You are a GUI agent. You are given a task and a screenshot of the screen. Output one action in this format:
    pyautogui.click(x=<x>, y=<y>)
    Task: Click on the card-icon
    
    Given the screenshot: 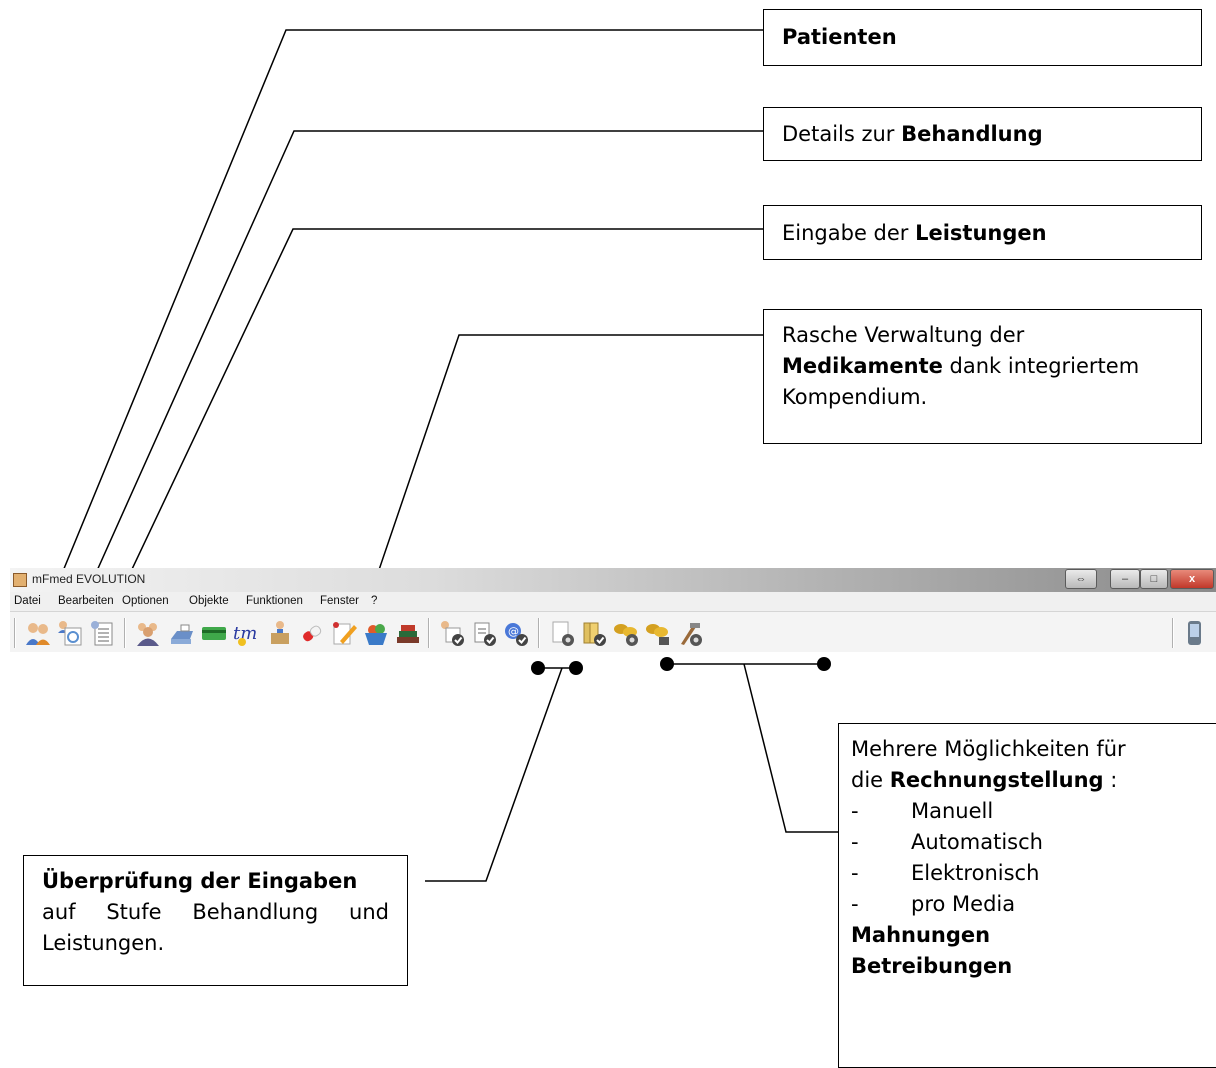 What is the action you would take?
    pyautogui.click(x=214, y=633)
    